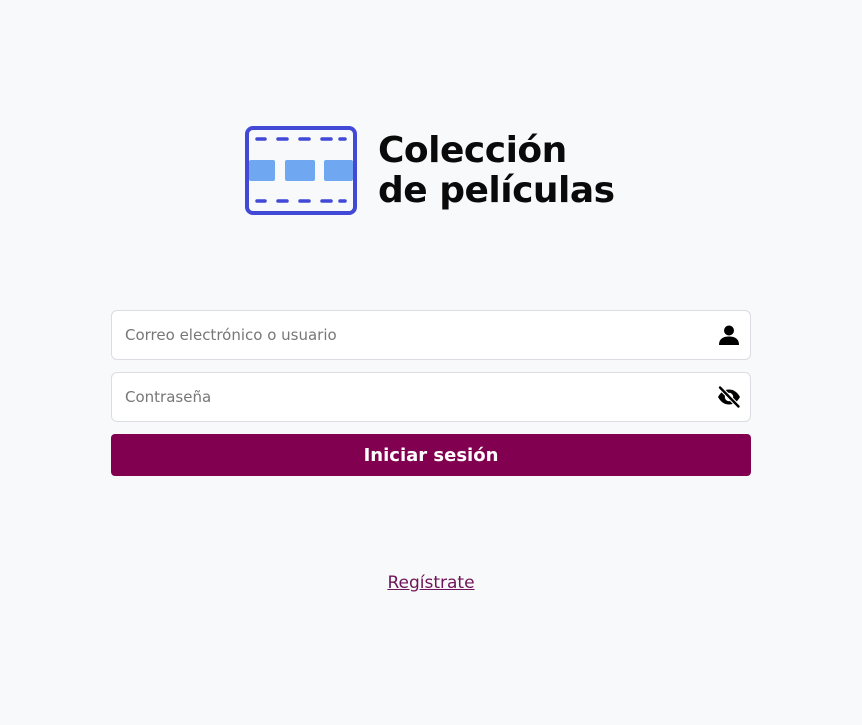 The width and height of the screenshot is (862, 725). What do you see at coordinates (729, 335) in the screenshot?
I see `user-icon` at bounding box center [729, 335].